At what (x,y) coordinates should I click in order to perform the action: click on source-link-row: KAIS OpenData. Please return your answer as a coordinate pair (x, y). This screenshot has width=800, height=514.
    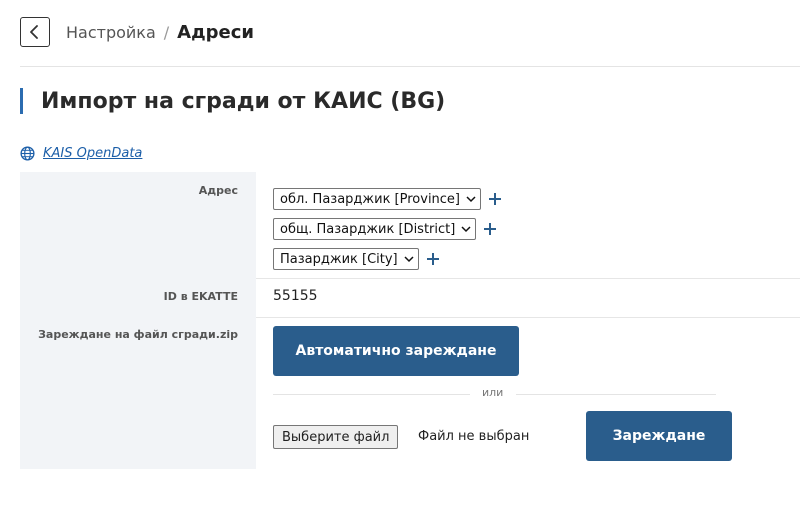
    Looking at the image, I should click on (81, 153).